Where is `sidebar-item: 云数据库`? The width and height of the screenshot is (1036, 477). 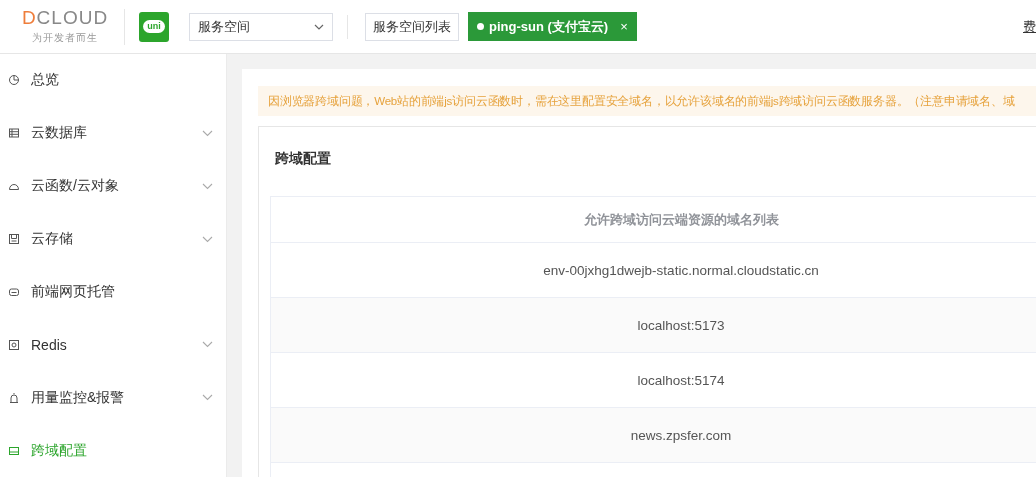 sidebar-item: 云数据库 is located at coordinates (113, 133).